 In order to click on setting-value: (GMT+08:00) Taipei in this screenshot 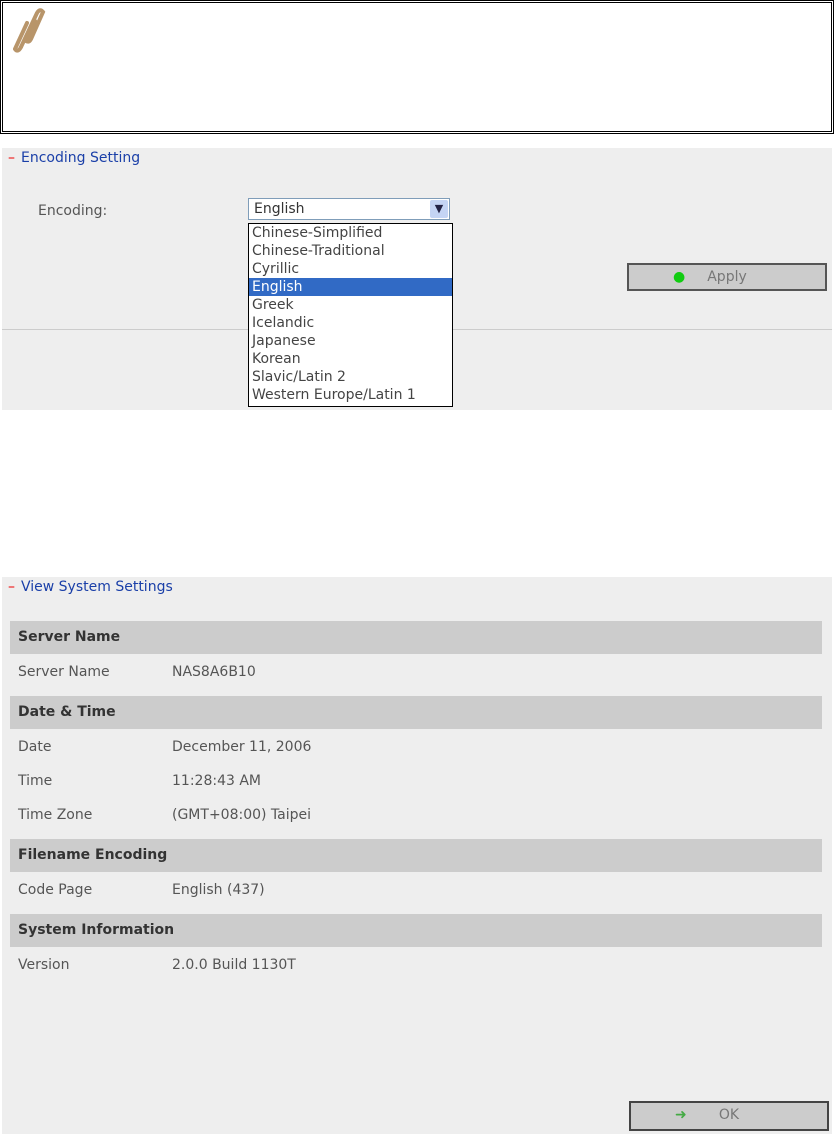, I will do `click(242, 815)`.